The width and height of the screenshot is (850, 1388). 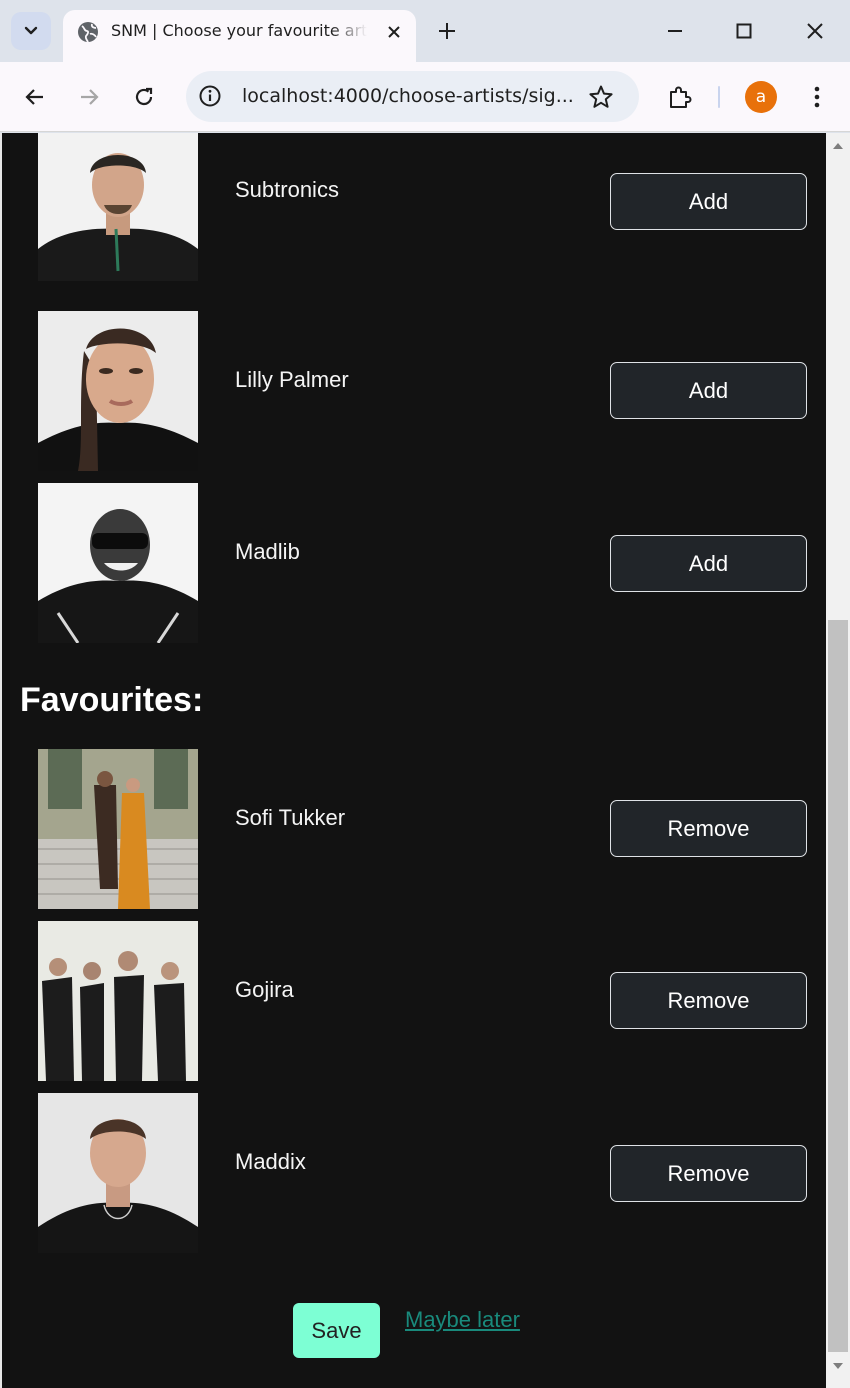 What do you see at coordinates (239, 30) in the screenshot?
I see `tab-title: SNM | Choose your favourite artists` at bounding box center [239, 30].